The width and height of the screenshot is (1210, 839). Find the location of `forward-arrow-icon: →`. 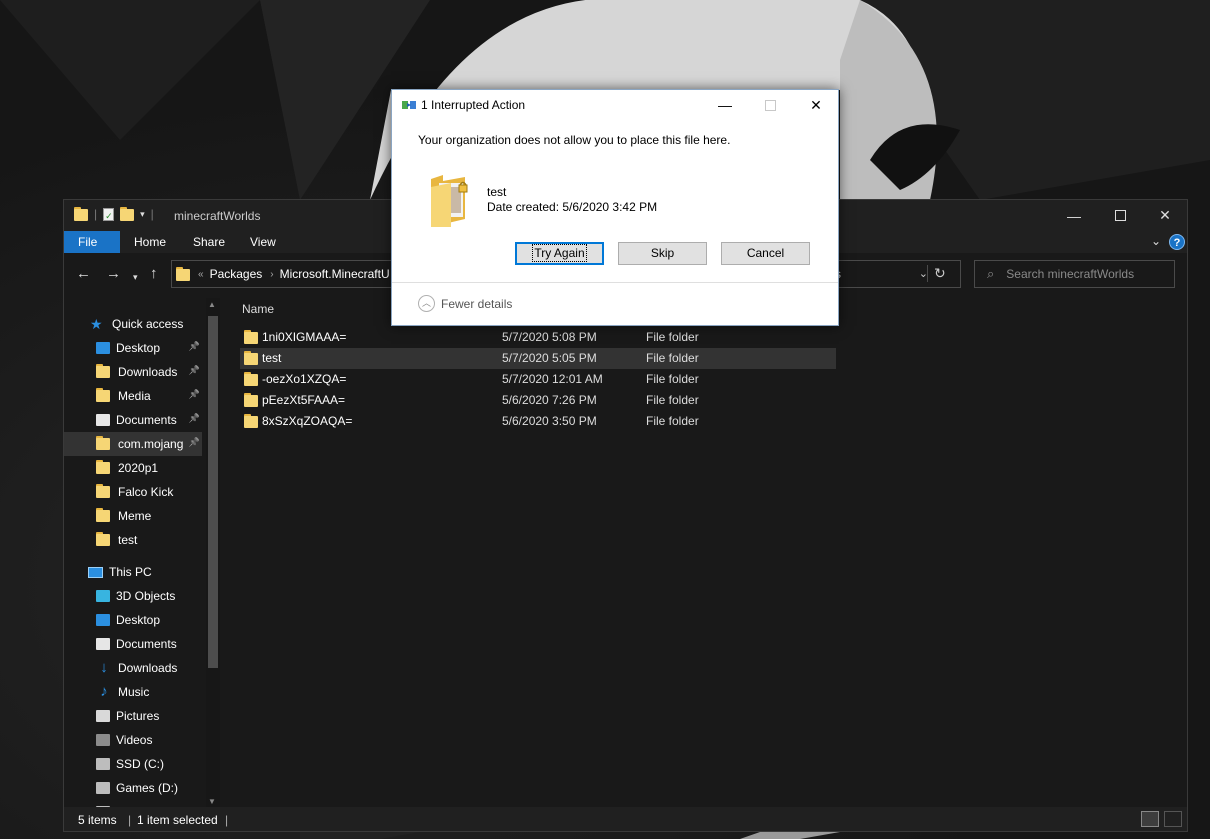

forward-arrow-icon: → is located at coordinates (113, 273).